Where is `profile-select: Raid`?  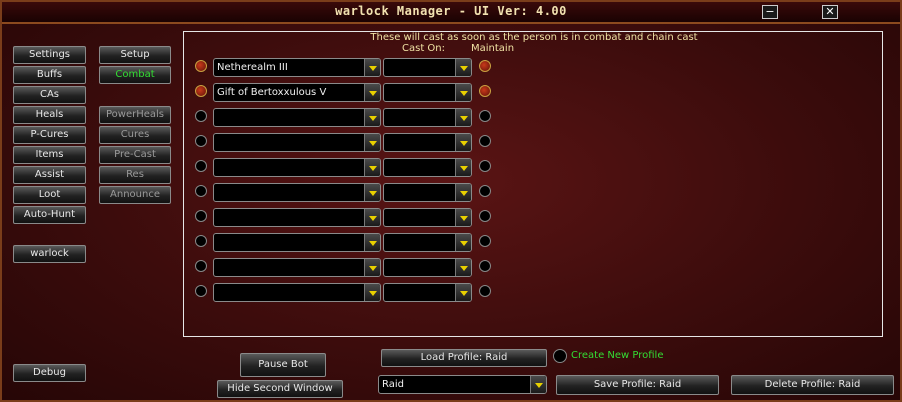
profile-select: Raid is located at coordinates (462, 384).